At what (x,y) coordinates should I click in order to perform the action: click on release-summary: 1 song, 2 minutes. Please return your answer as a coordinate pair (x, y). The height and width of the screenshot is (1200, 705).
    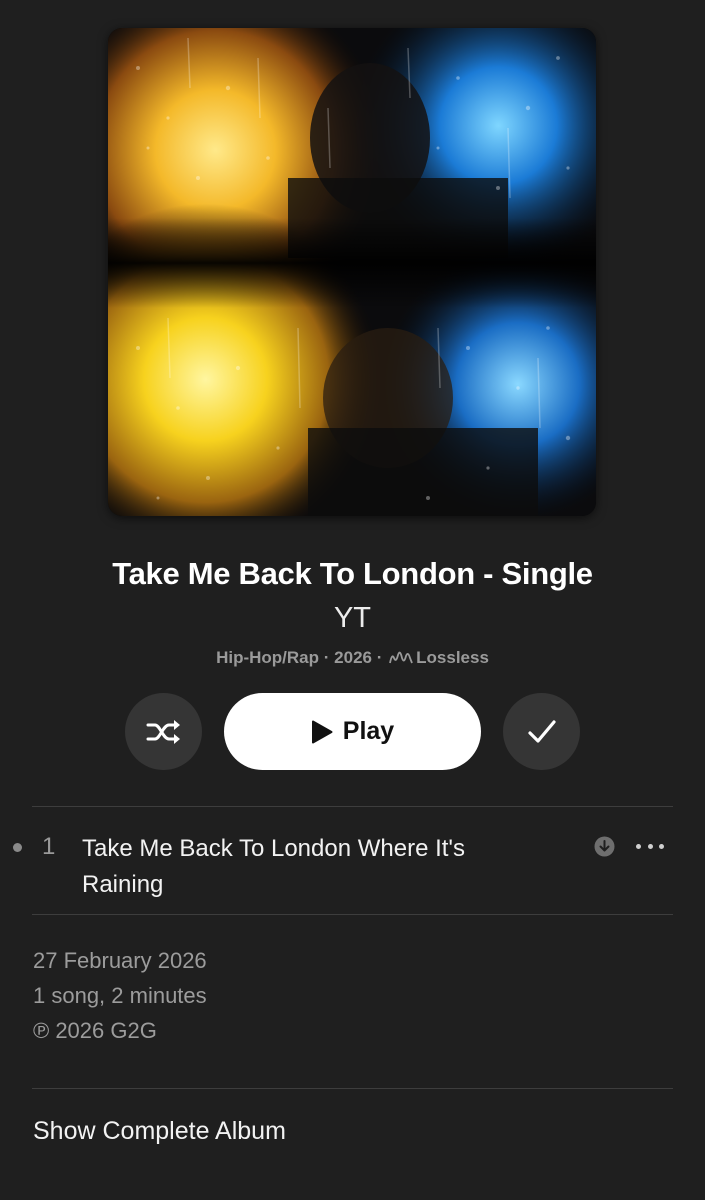
    Looking at the image, I should click on (120, 995).